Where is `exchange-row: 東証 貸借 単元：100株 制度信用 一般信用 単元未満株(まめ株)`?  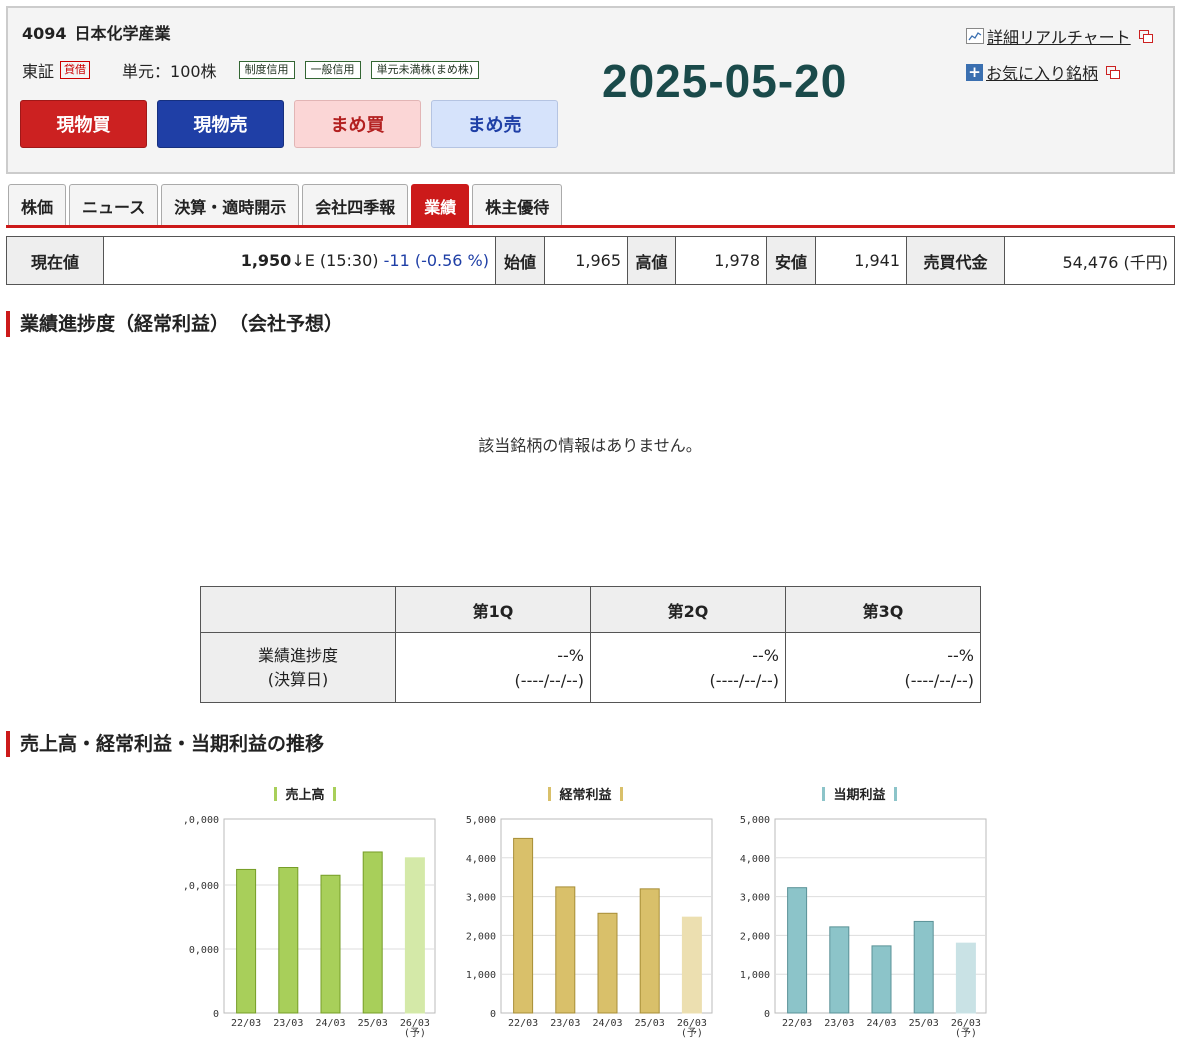
exchange-row: 東証 貸借 単元：100株 制度信用 一般信用 単元未満株(まめ株) is located at coordinates (255, 70).